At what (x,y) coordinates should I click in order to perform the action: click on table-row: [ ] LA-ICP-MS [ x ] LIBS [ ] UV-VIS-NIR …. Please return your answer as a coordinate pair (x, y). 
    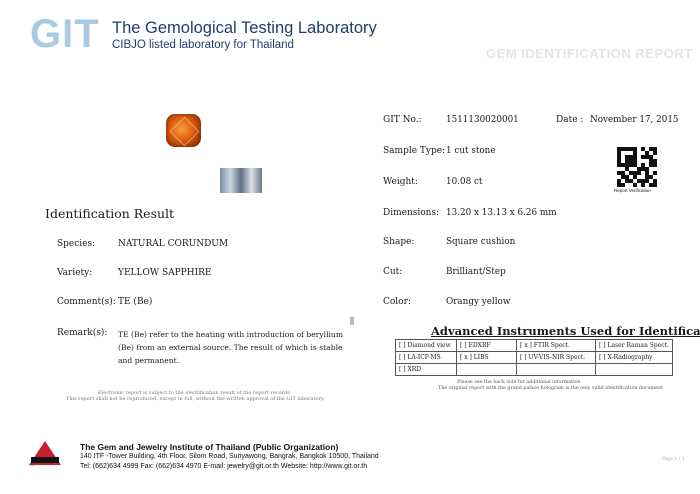
    Looking at the image, I should click on (534, 357).